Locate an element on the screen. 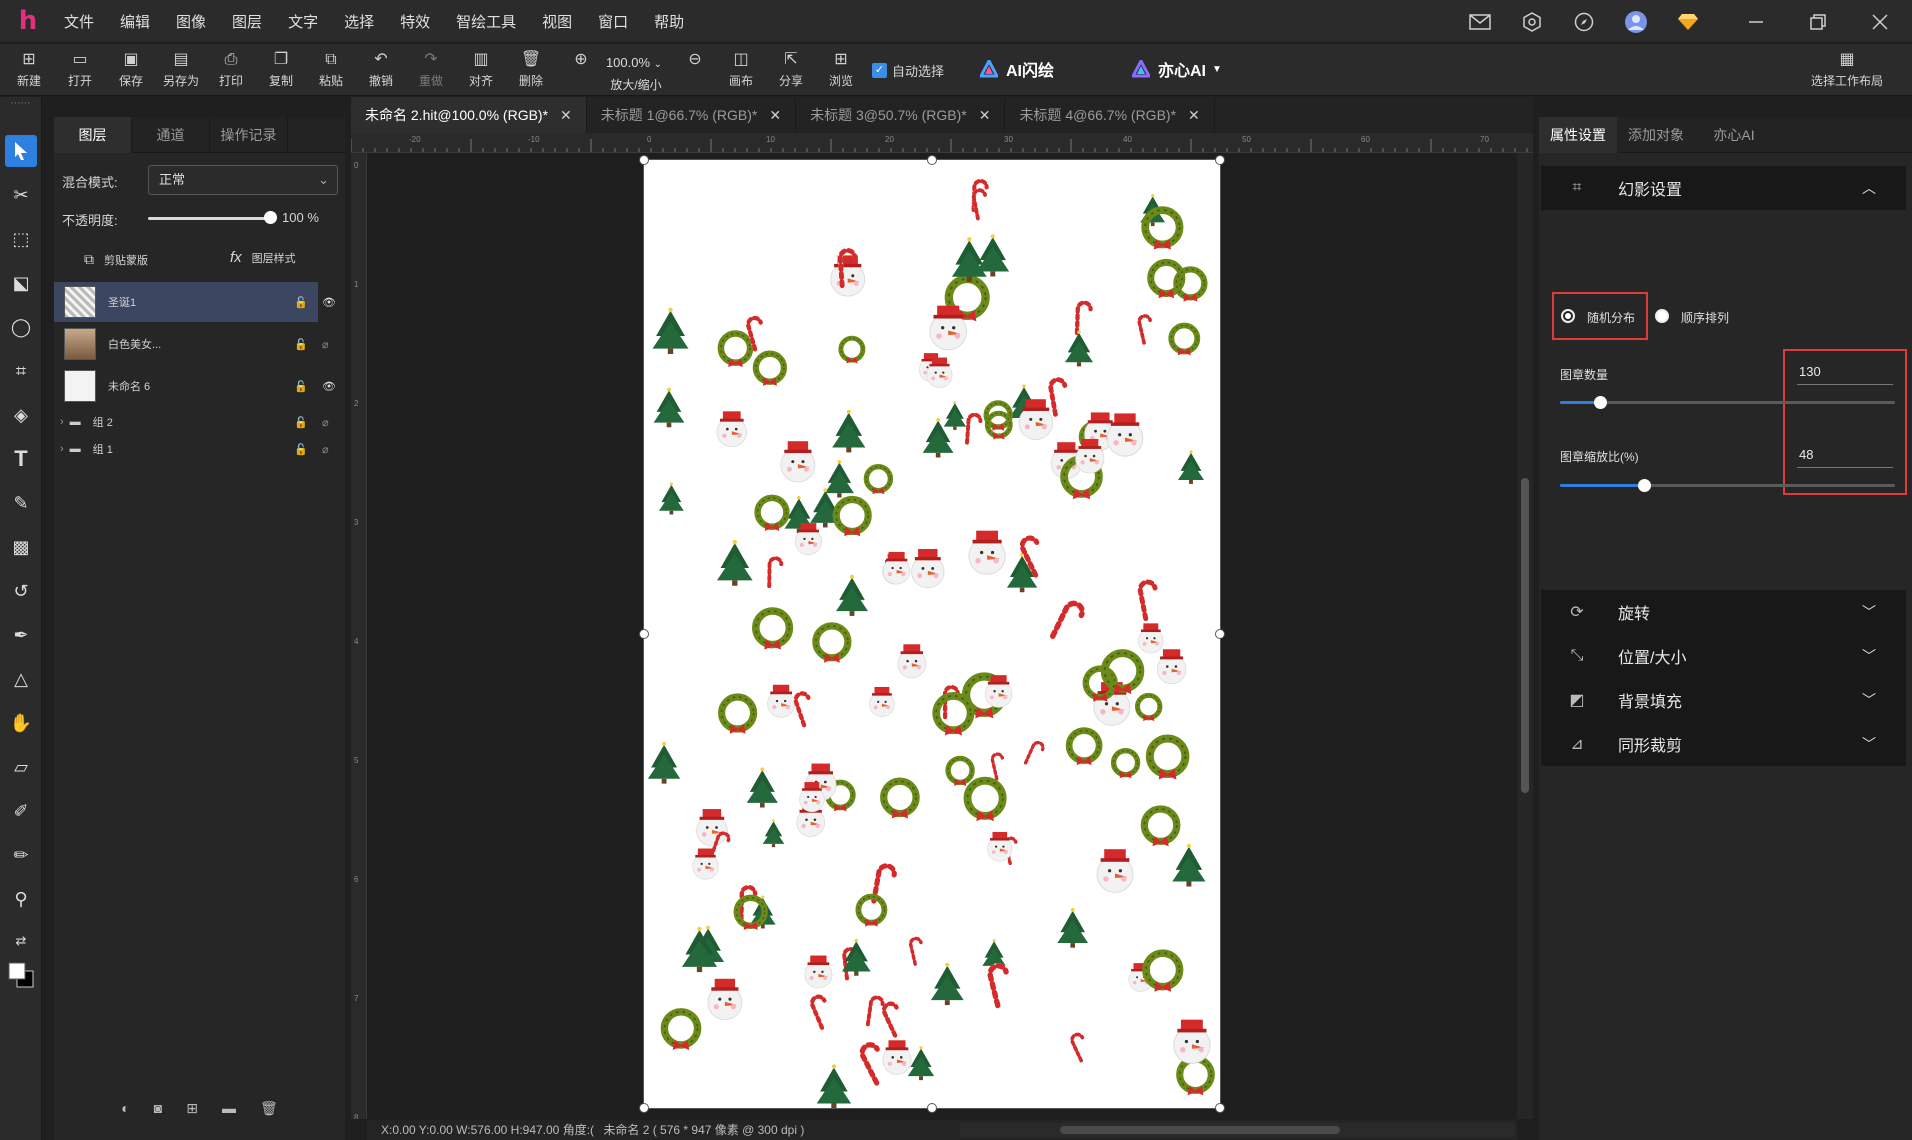 The height and width of the screenshot is (1140, 1912). mail-icon is located at coordinates (1480, 22).